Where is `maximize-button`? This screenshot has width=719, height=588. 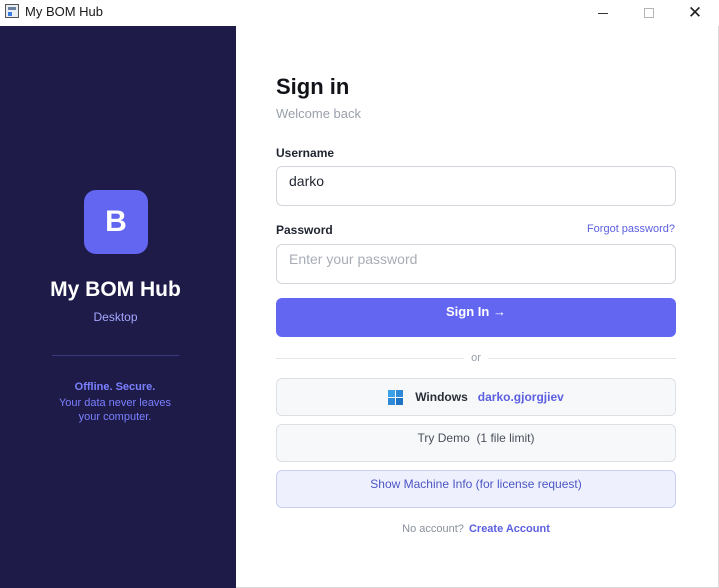
maximize-button is located at coordinates (649, 13).